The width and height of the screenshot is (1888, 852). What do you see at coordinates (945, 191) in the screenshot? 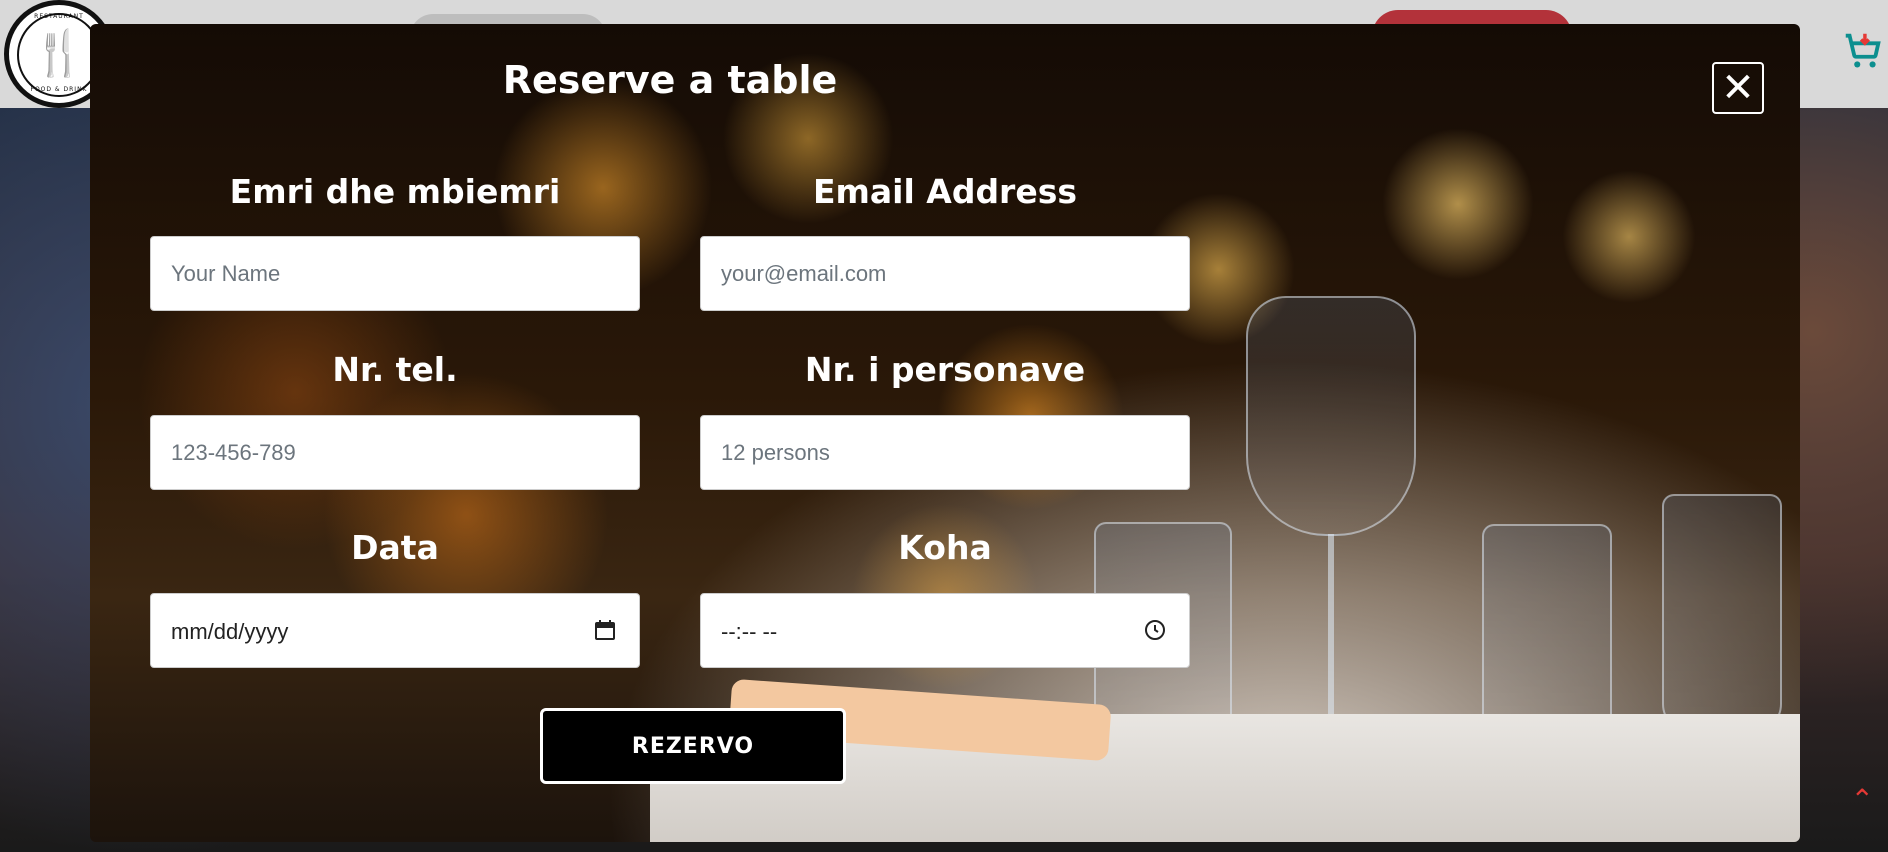
I see `email-label: Email Address` at bounding box center [945, 191].